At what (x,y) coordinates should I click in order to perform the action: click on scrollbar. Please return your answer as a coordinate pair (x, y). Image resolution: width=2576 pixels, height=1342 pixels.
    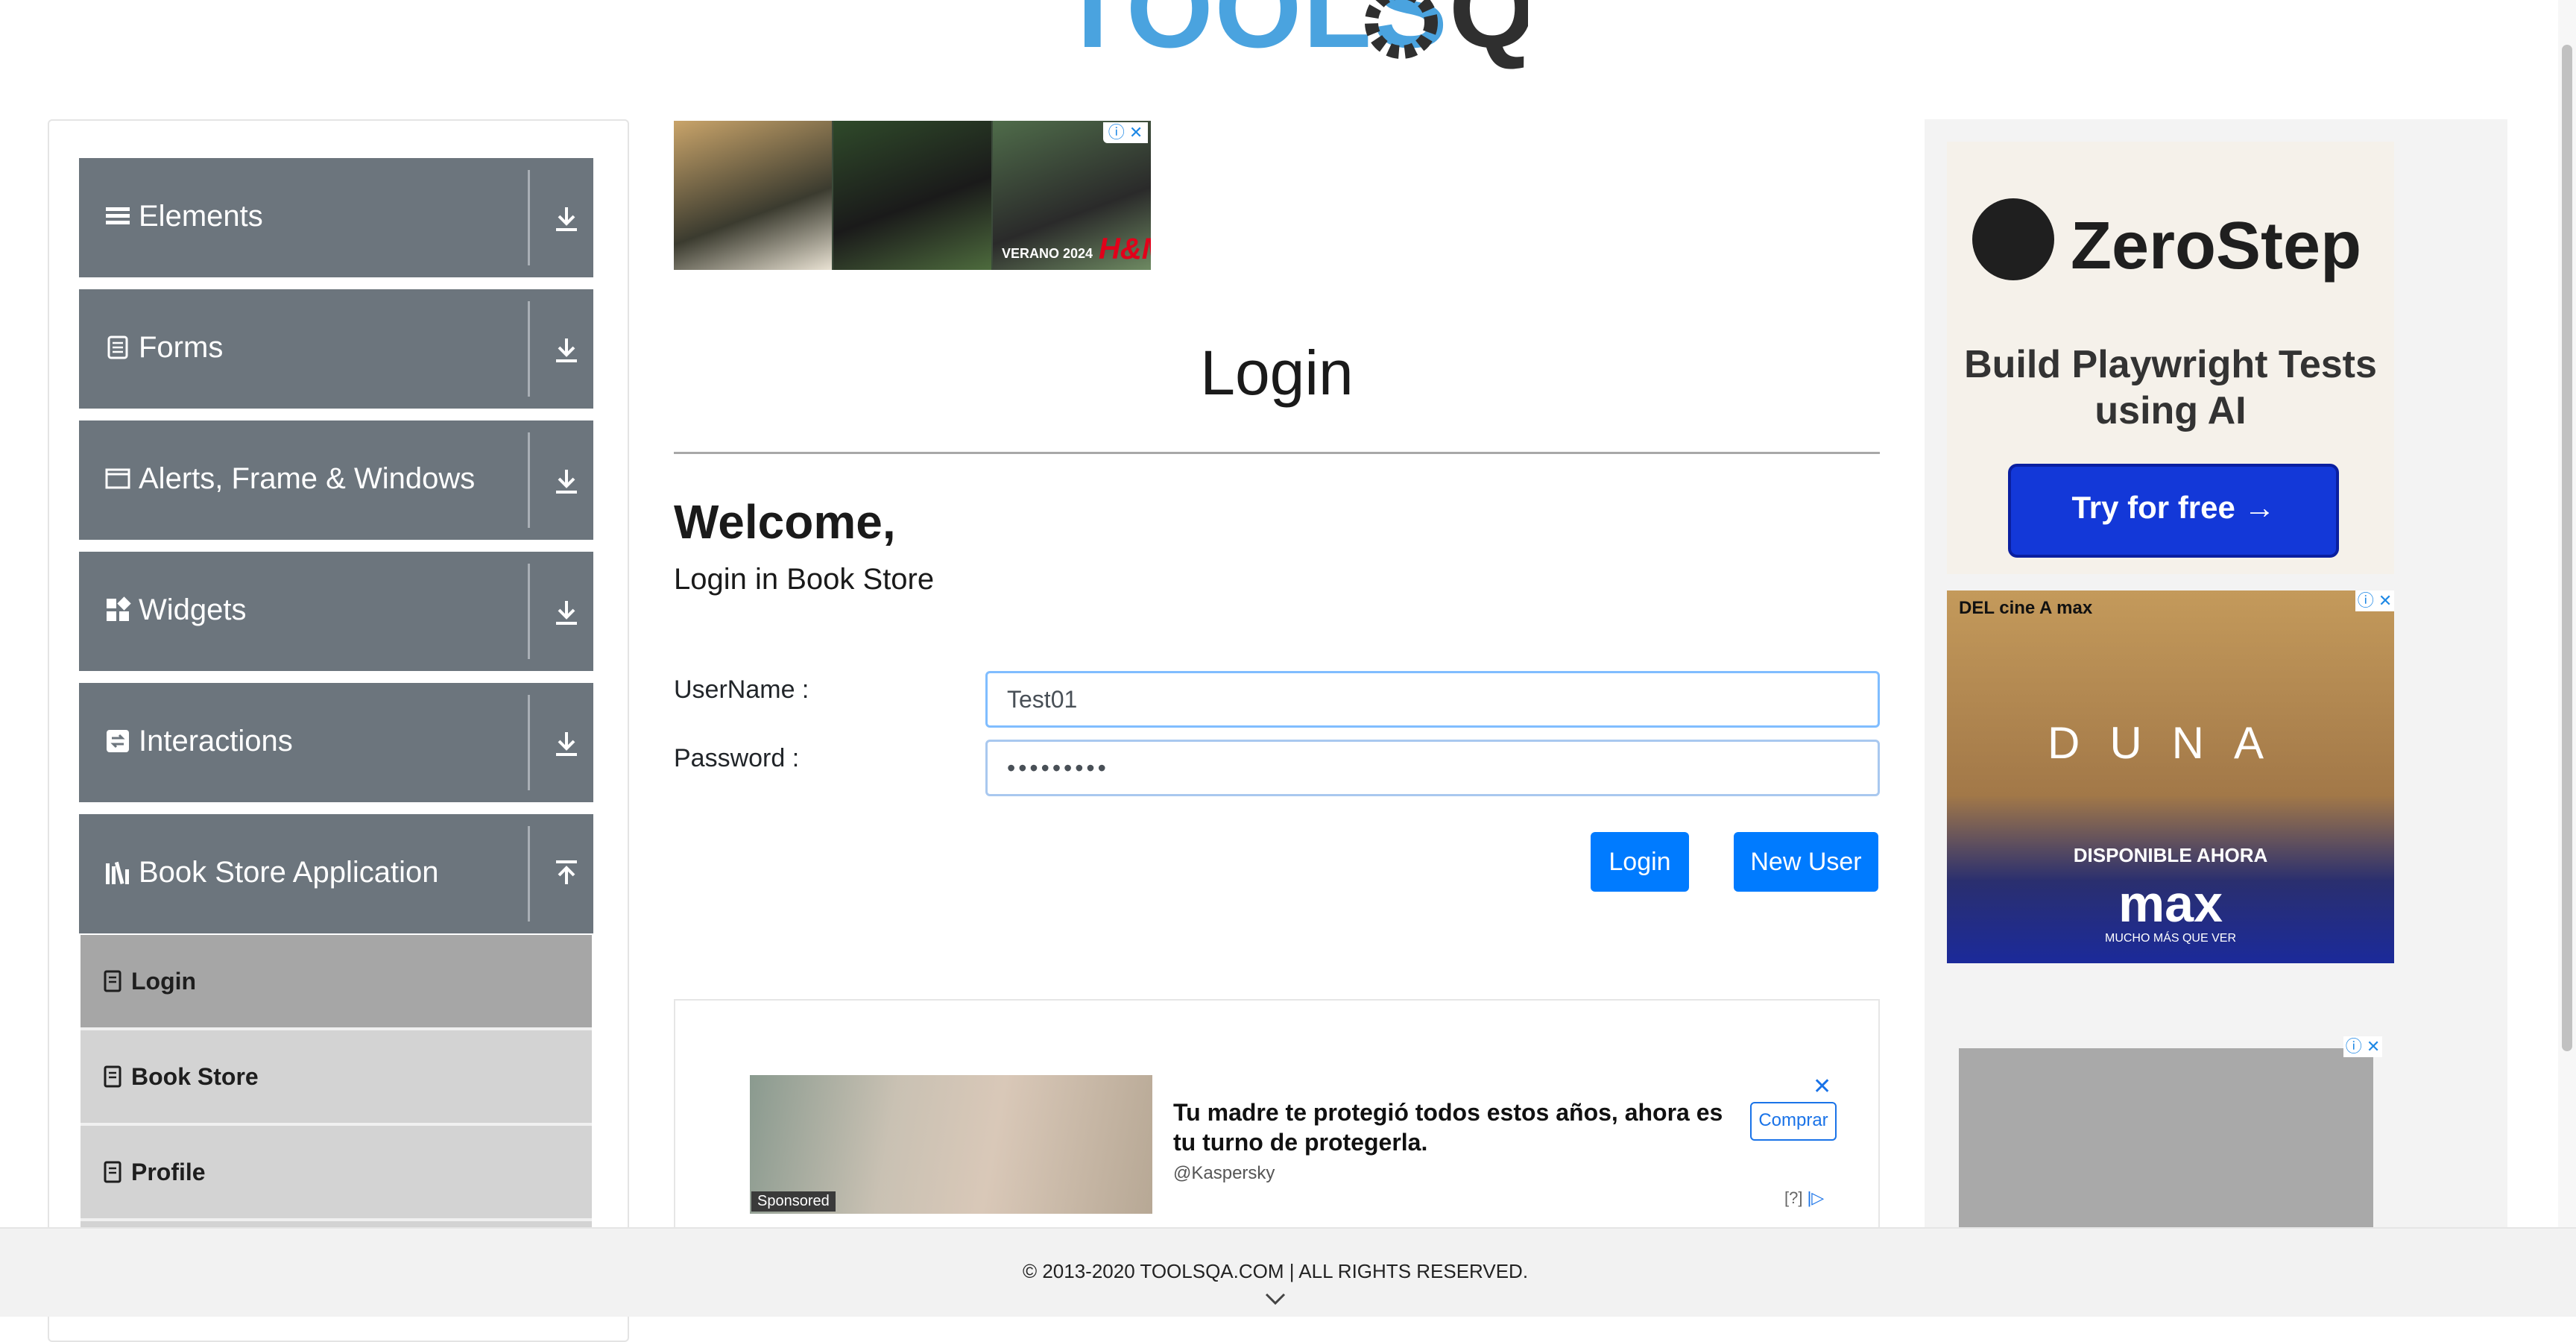
    Looking at the image, I should click on (2567, 613).